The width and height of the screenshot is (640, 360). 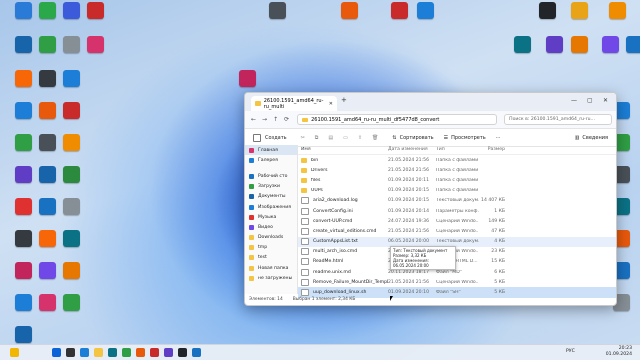 What do you see at coordinates (98, 352) in the screenshot?
I see `file-explorer-icon` at bounding box center [98, 352].